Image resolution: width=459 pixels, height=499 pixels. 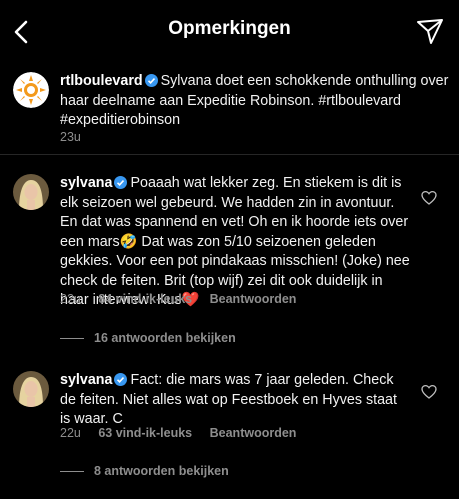 What do you see at coordinates (101, 81) in the screenshot?
I see `post-username: rtlboulevard` at bounding box center [101, 81].